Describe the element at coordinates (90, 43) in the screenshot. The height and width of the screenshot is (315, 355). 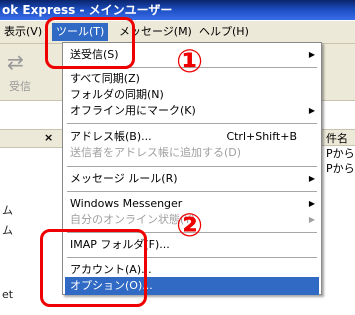
I see `annotation-ring-tools` at that location.